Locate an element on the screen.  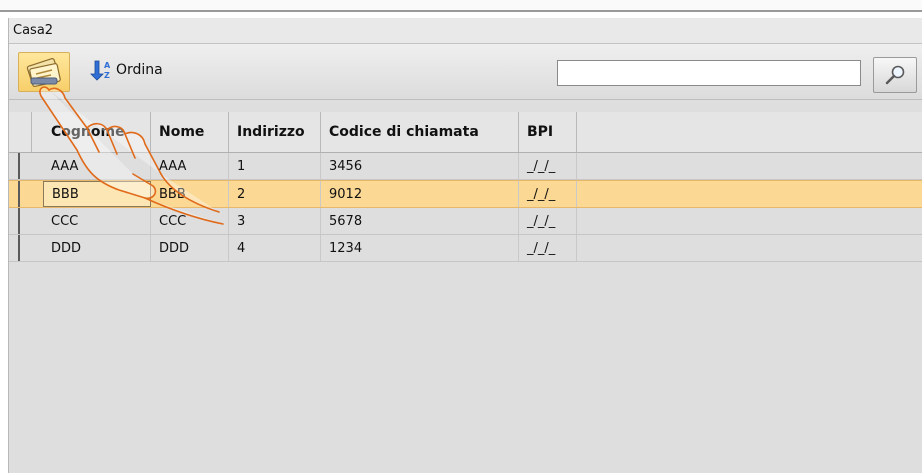
magnifier-icon is located at coordinates (895, 75).